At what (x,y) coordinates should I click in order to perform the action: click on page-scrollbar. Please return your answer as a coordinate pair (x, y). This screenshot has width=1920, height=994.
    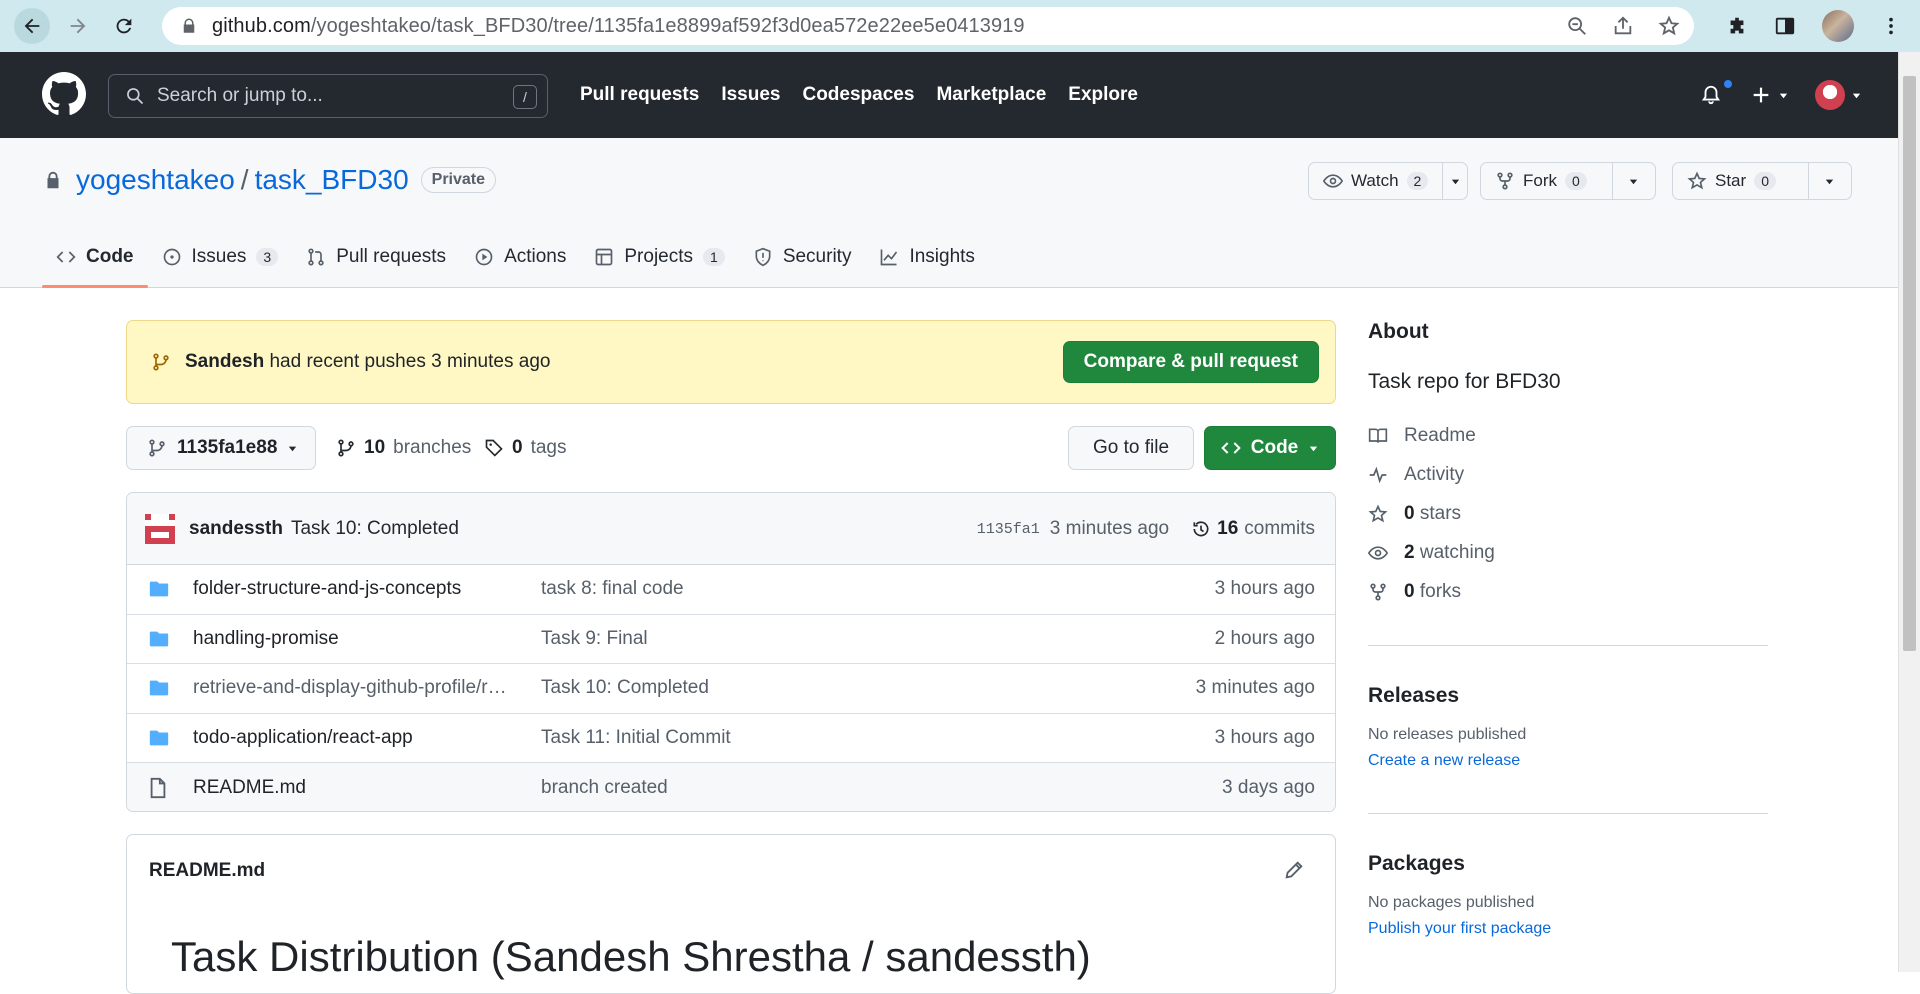
    Looking at the image, I should click on (1909, 512).